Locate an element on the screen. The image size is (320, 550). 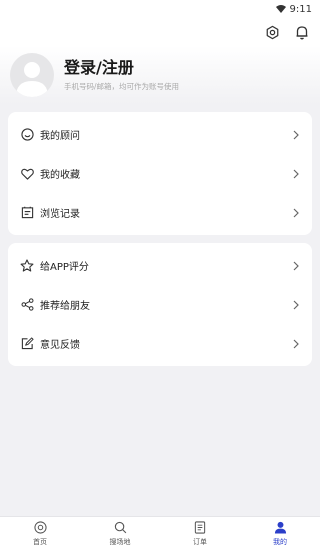
tab-label: 订单 is located at coordinates (200, 541).